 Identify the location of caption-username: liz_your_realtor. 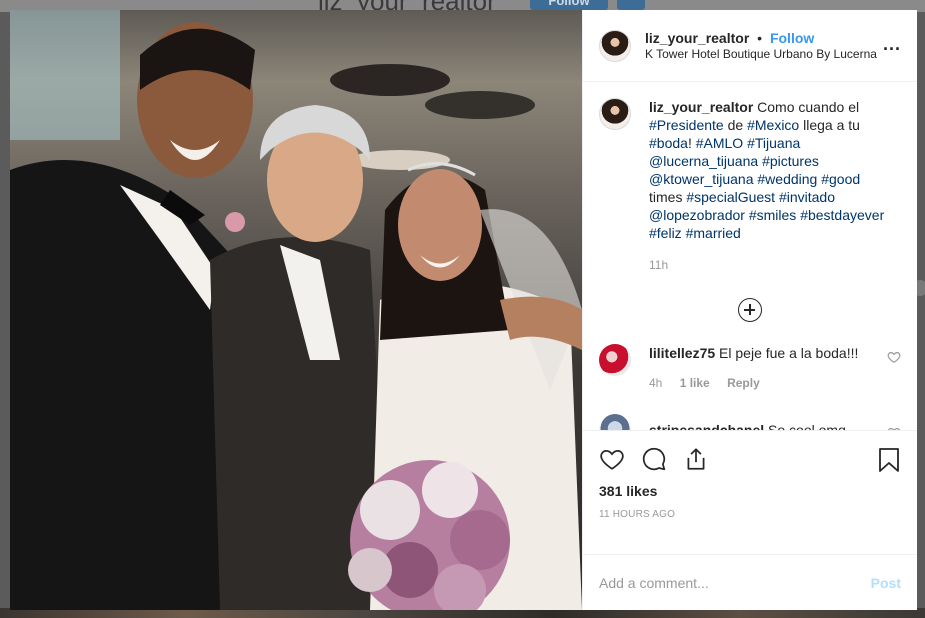
(701, 107).